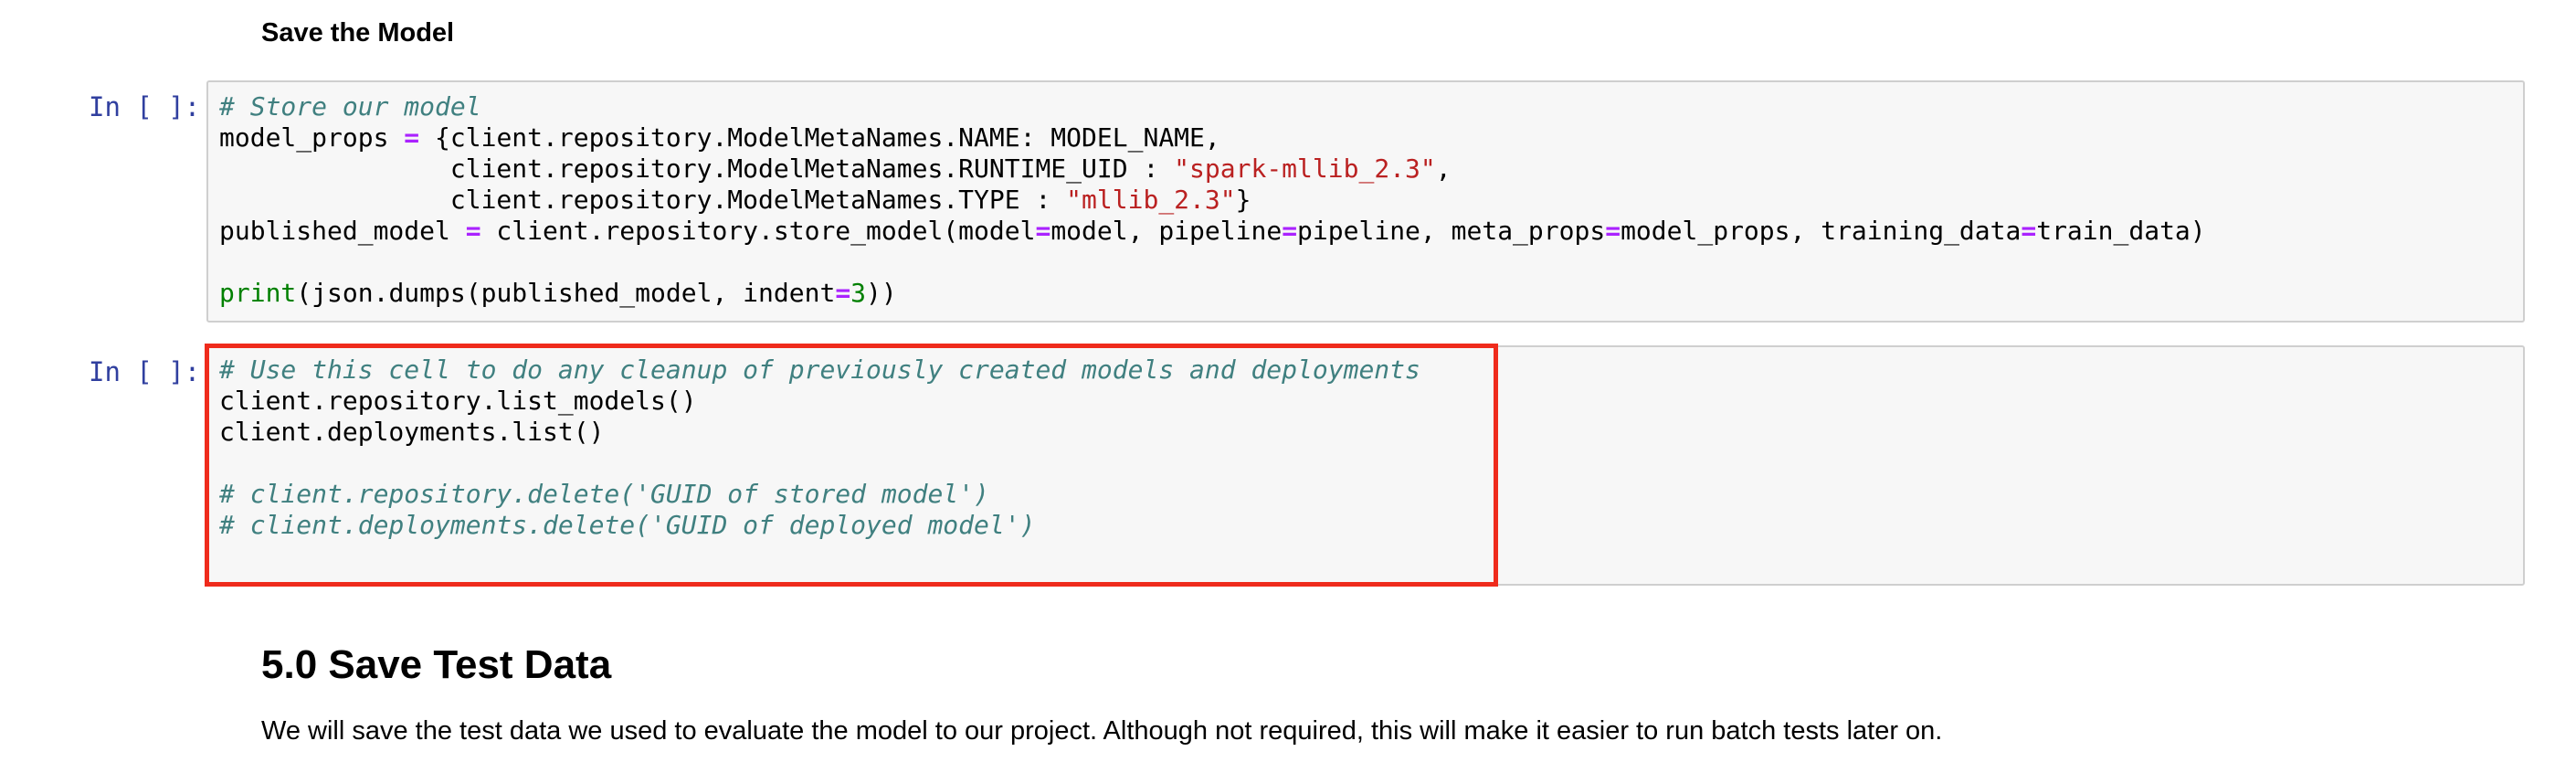 This screenshot has width=2576, height=762. What do you see at coordinates (436, 664) in the screenshot?
I see `markdown-heading-save-test-data: 5.0 Save Test Data` at bounding box center [436, 664].